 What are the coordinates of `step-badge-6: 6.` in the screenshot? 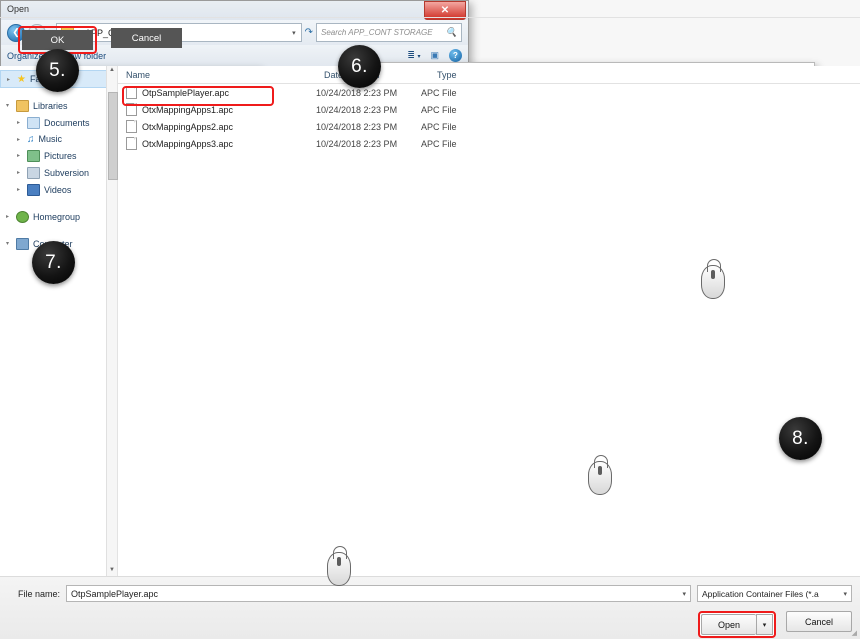 It's located at (359, 66).